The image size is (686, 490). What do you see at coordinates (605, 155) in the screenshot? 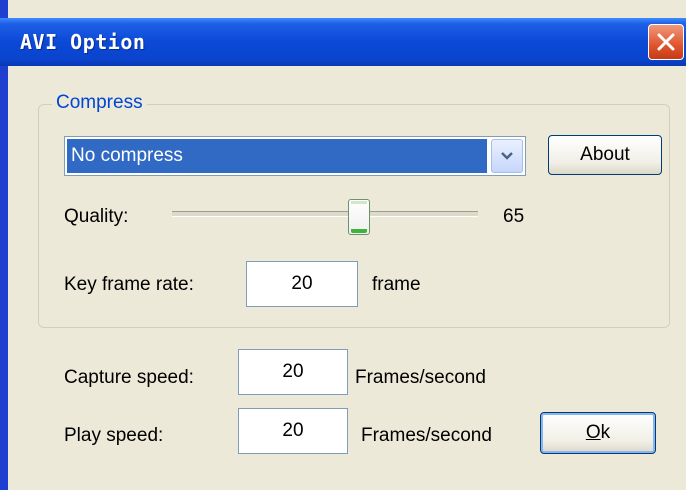
I see `about-button: About` at bounding box center [605, 155].